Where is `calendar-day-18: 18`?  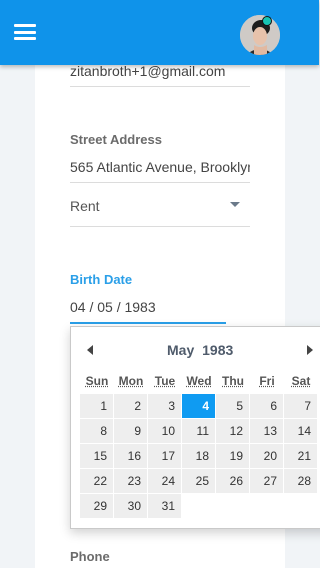 calendar-day-18: 18 is located at coordinates (198, 456).